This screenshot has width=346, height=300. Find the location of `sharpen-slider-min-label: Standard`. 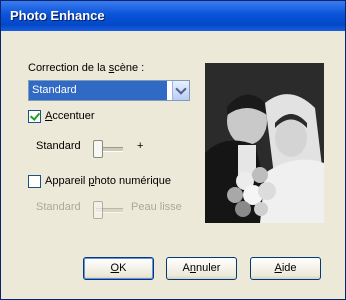

sharpen-slider-min-label: Standard is located at coordinates (58, 146).